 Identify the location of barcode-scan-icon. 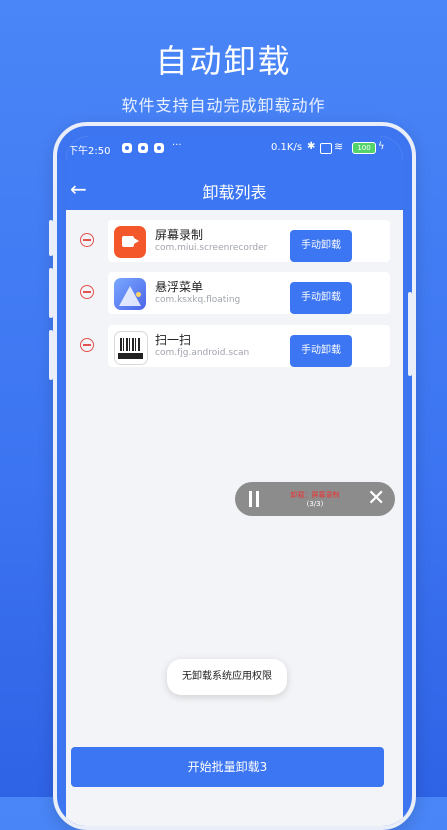
(131, 348).